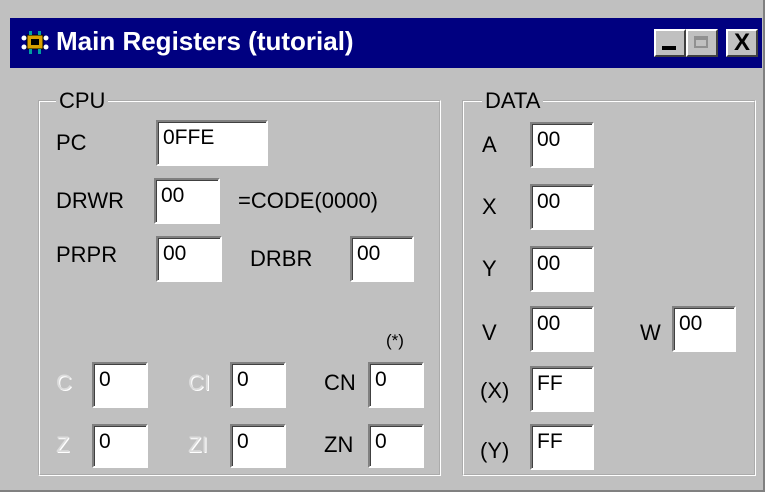 The width and height of the screenshot is (765, 492). I want to click on close-button: X, so click(742, 43).